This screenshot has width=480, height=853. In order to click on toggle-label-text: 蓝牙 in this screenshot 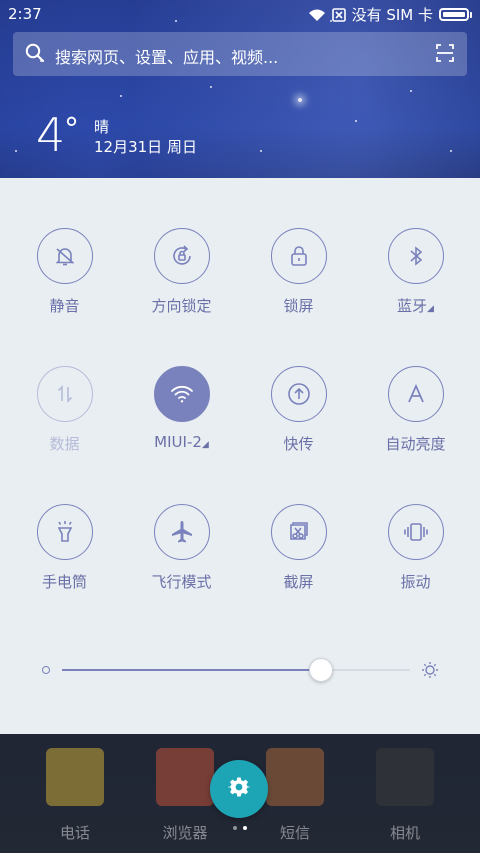, I will do `click(412, 306)`.